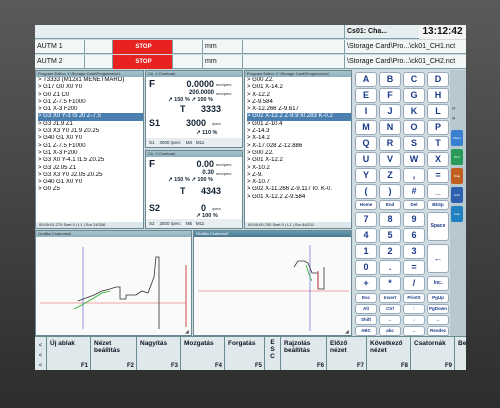 This screenshot has width=500, height=408. I want to click on key-abc: abc, so click(390, 331).